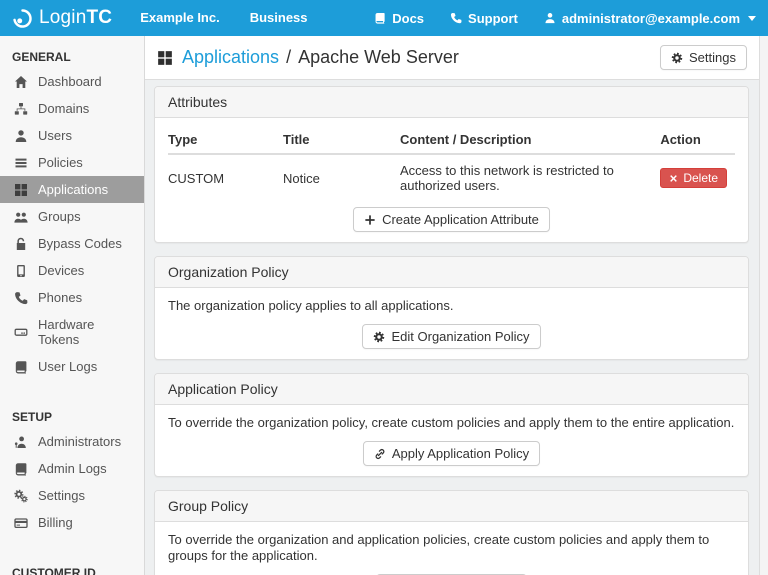 Image resolution: width=768 pixels, height=575 pixels. I want to click on plus-icon, so click(370, 220).